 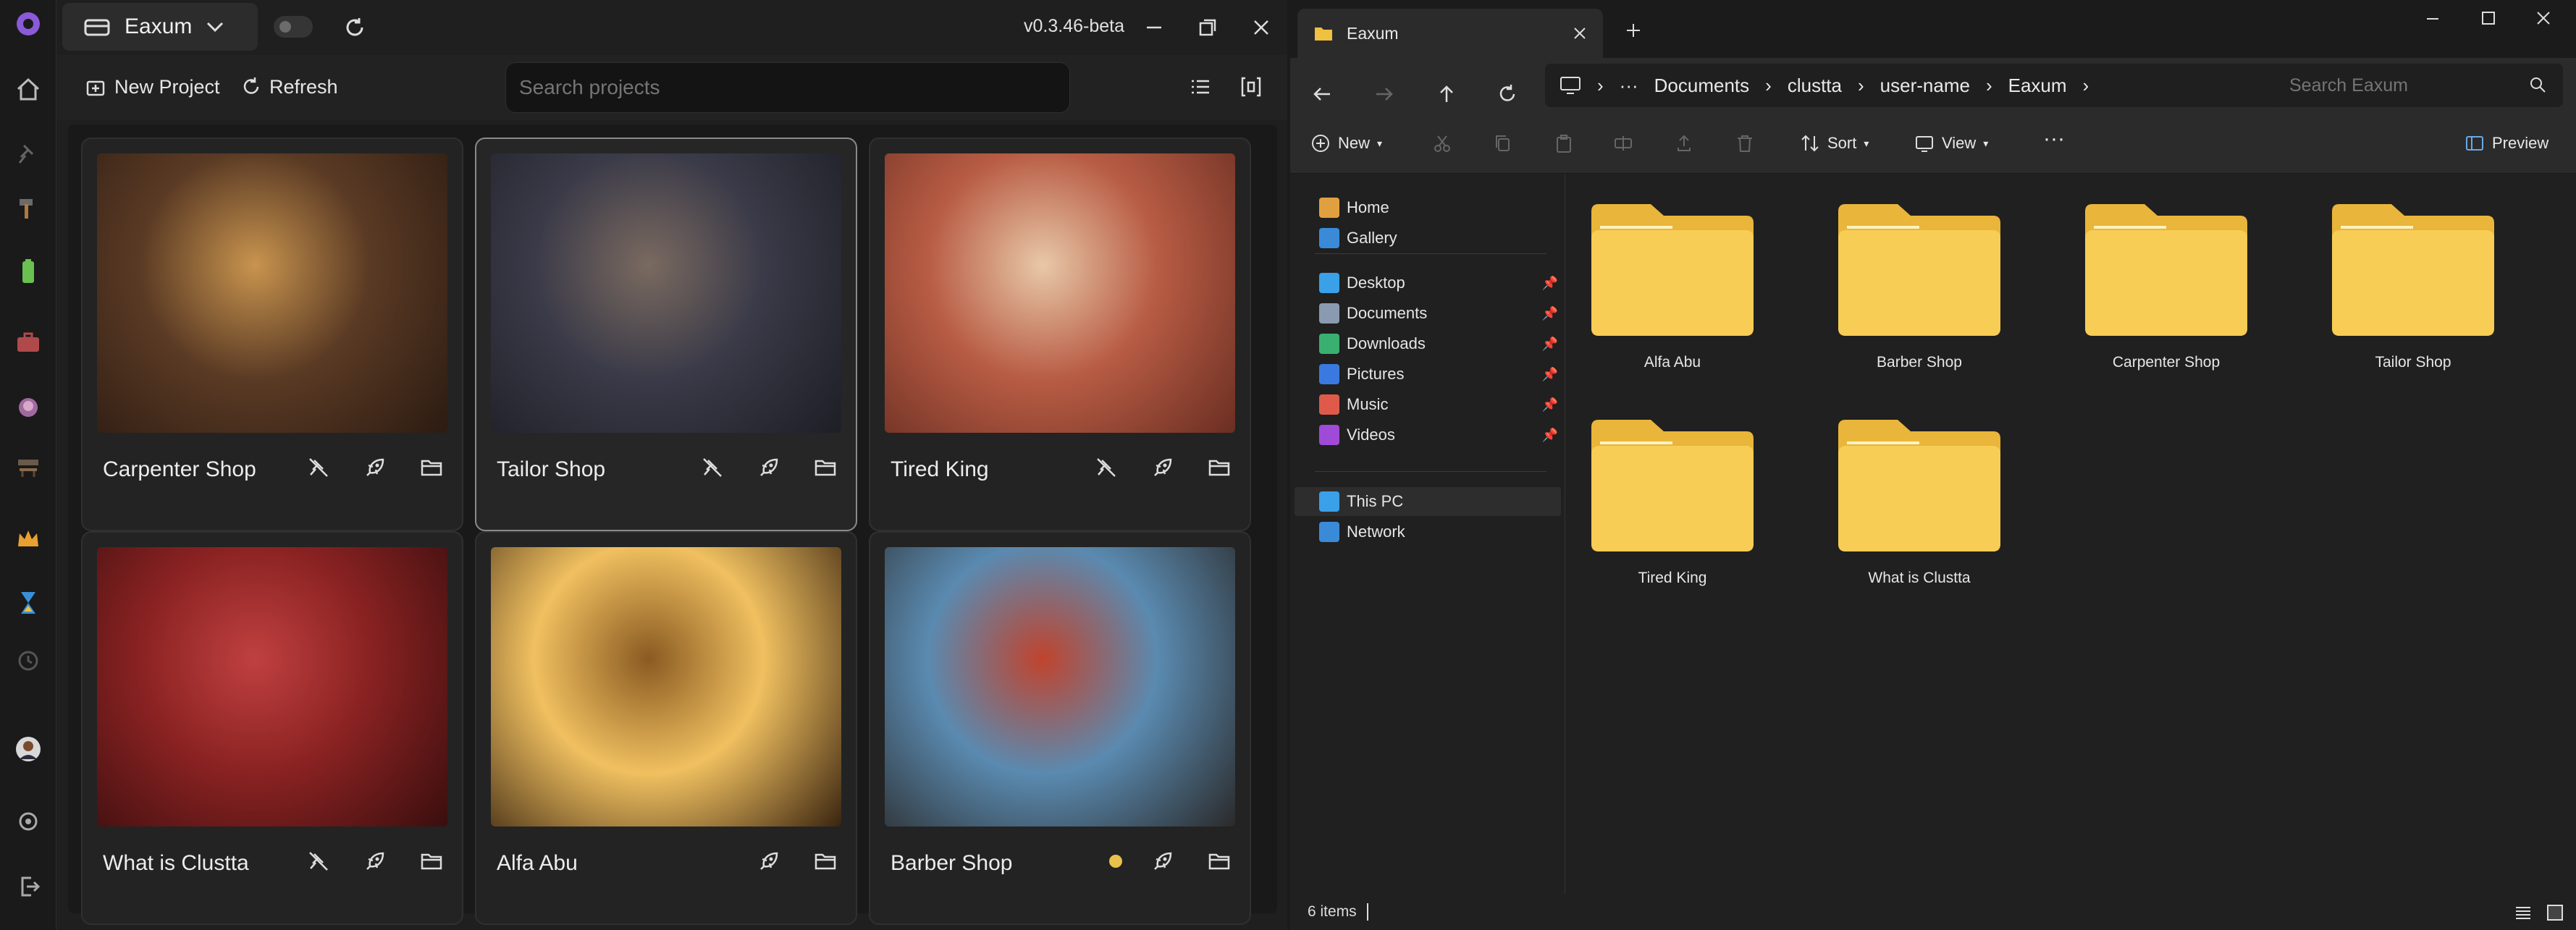 I want to click on nav-item-this-pc: This PC, so click(x=1428, y=502).